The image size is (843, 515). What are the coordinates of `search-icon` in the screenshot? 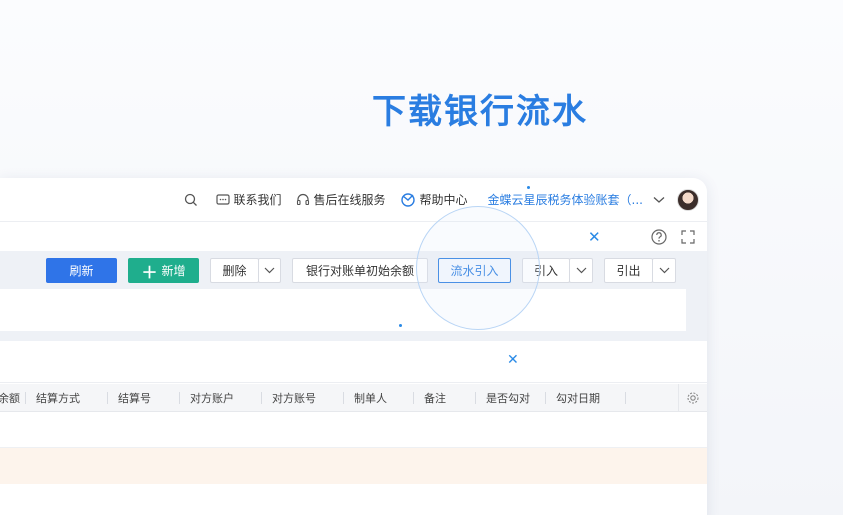 It's located at (190, 199).